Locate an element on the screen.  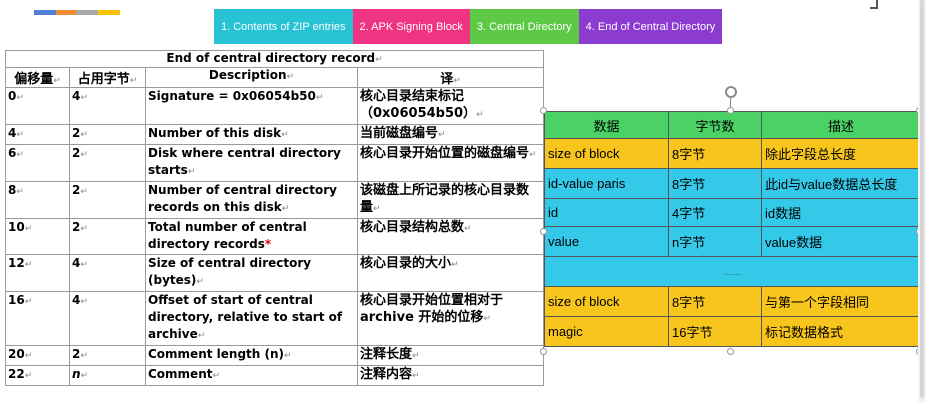
cell-offset: 8↵ is located at coordinates (37, 200).